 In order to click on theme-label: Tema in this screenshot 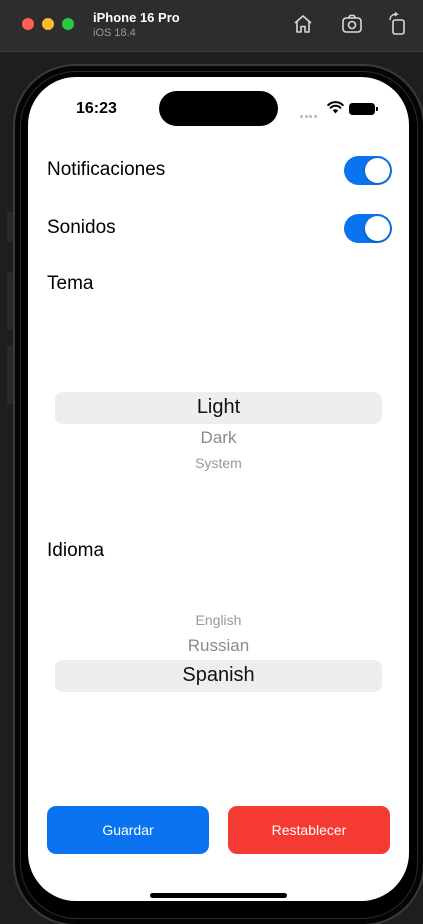, I will do `click(70, 283)`.